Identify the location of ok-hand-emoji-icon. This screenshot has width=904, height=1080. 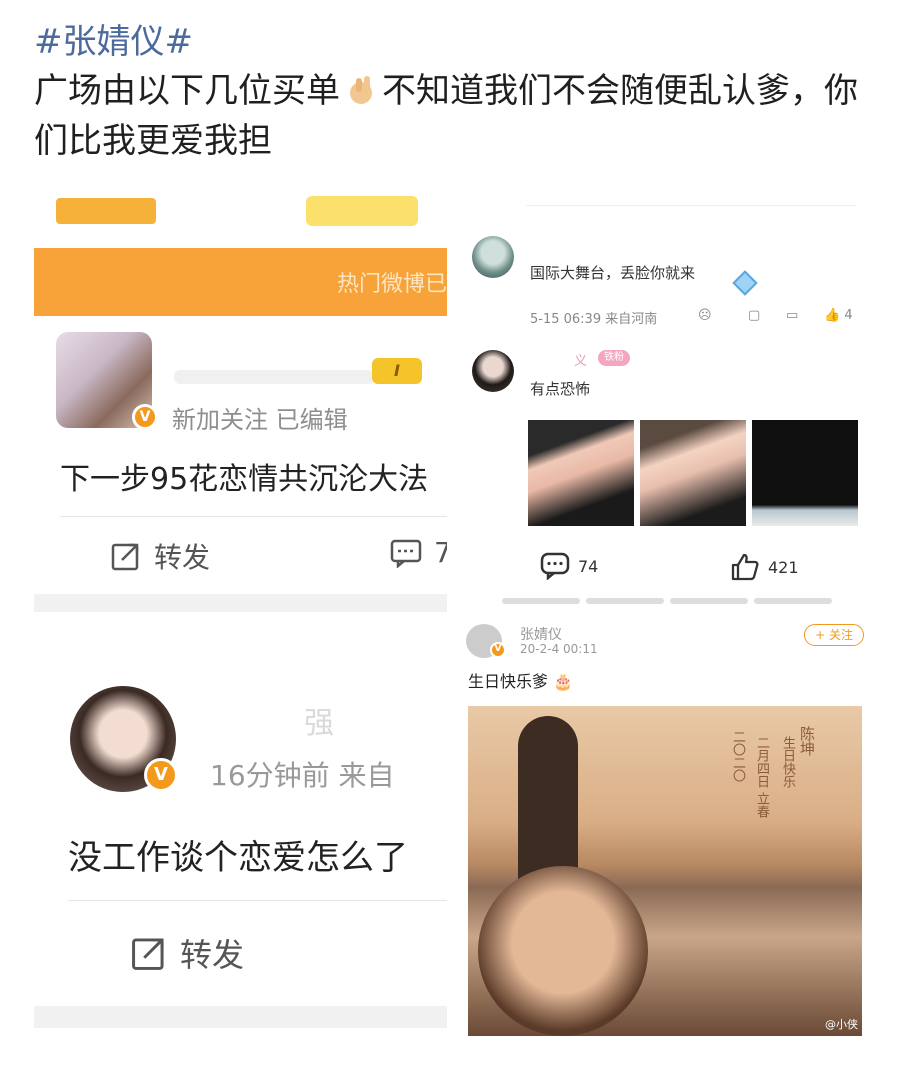
(361, 89).